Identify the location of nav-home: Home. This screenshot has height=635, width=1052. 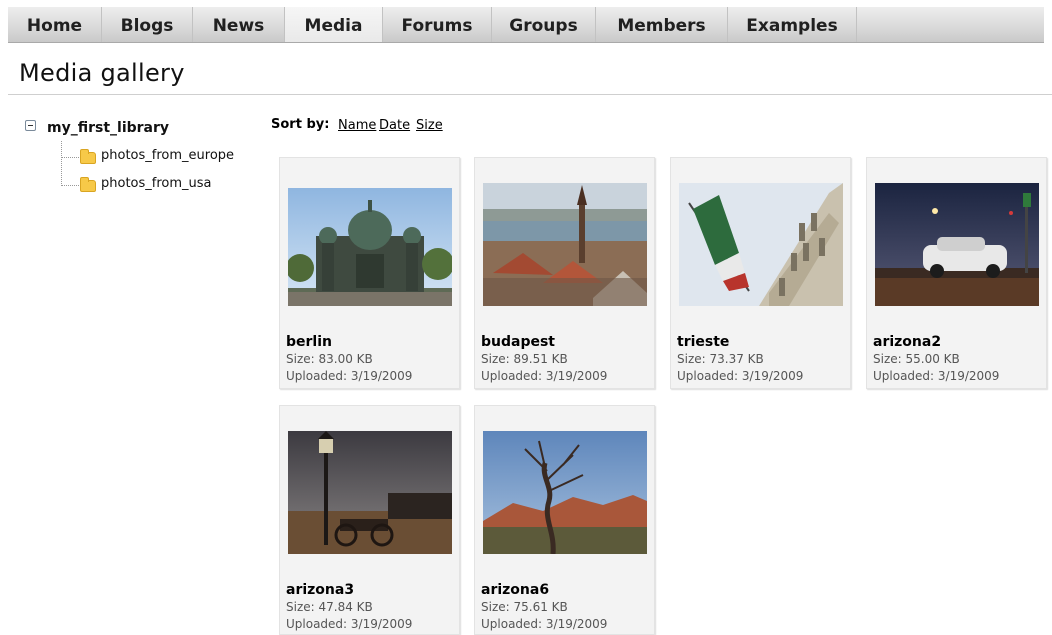
(55, 24).